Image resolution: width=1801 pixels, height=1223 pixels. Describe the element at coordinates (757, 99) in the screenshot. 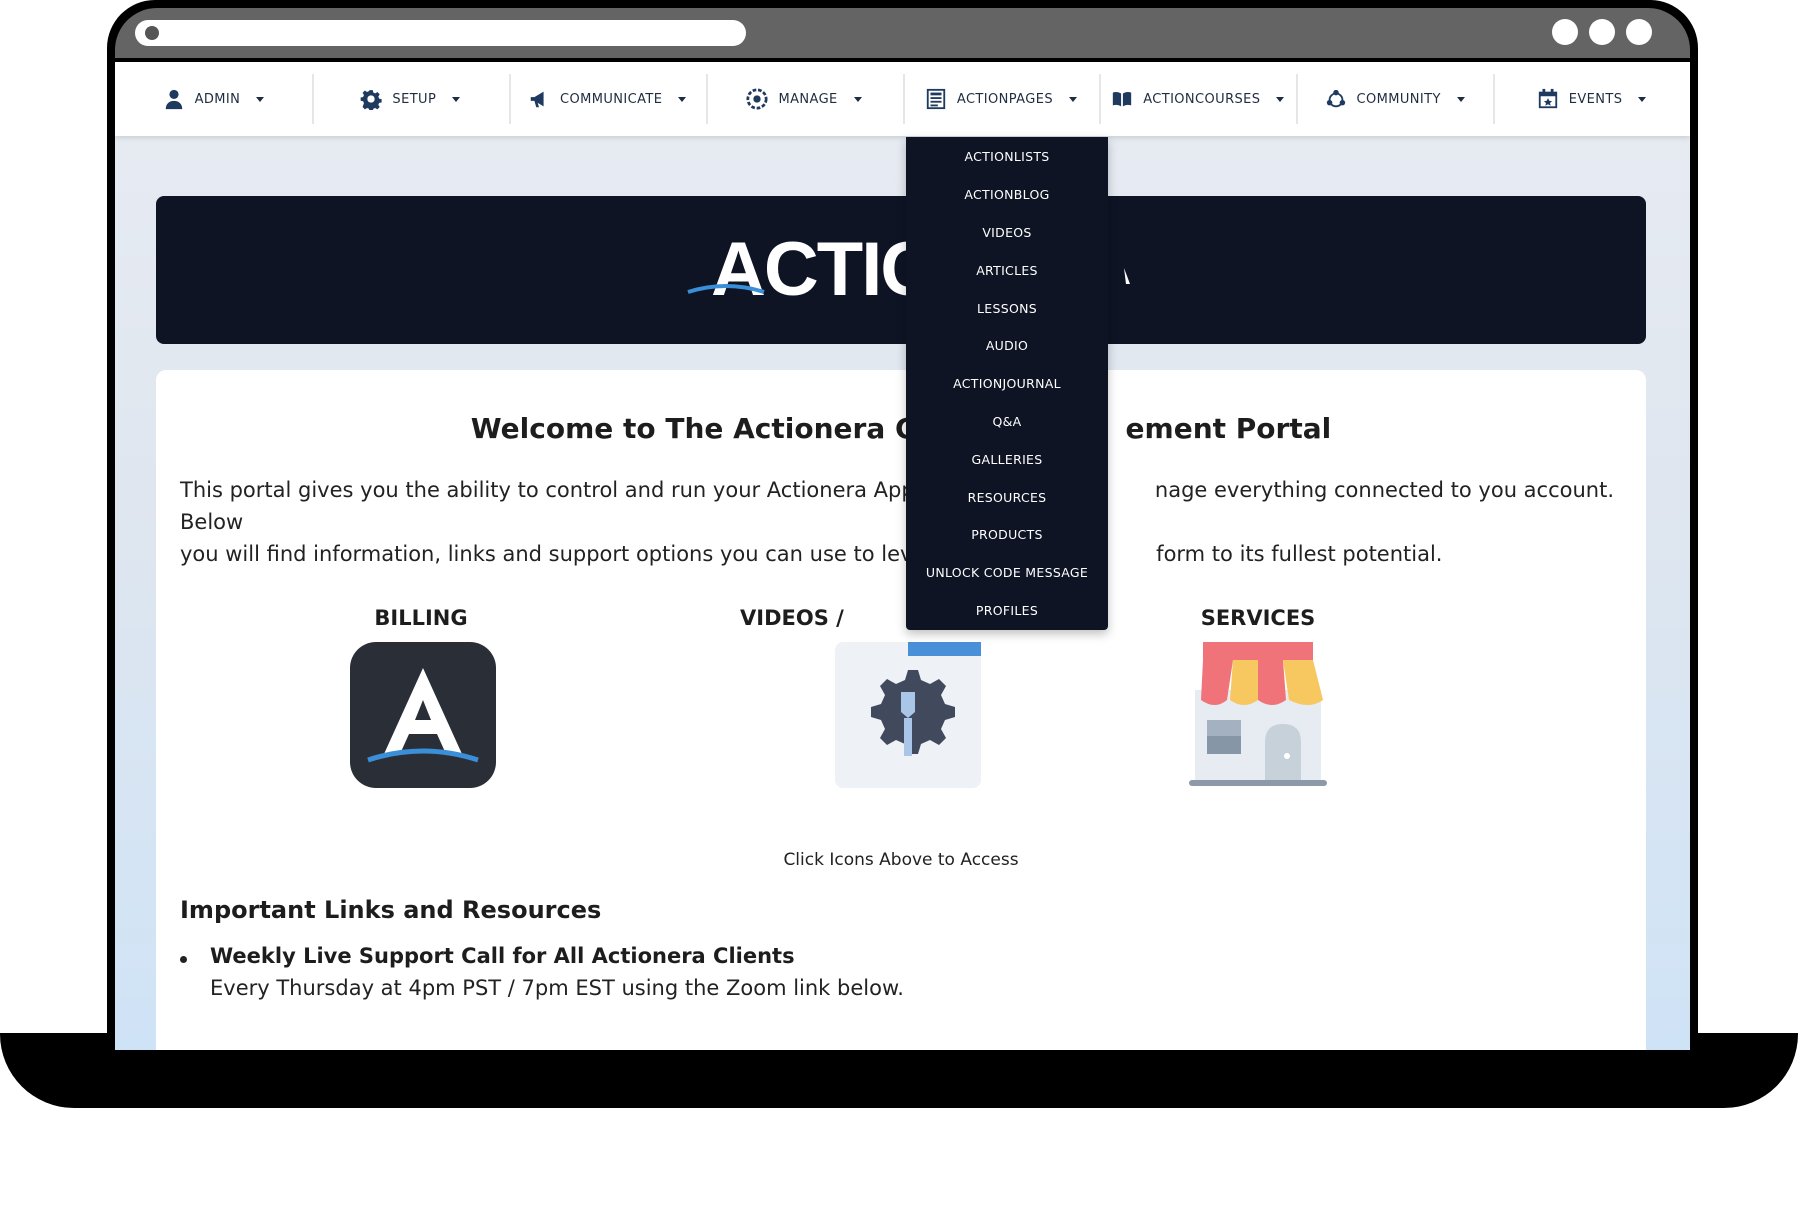

I see `cog-circle-icon` at that location.